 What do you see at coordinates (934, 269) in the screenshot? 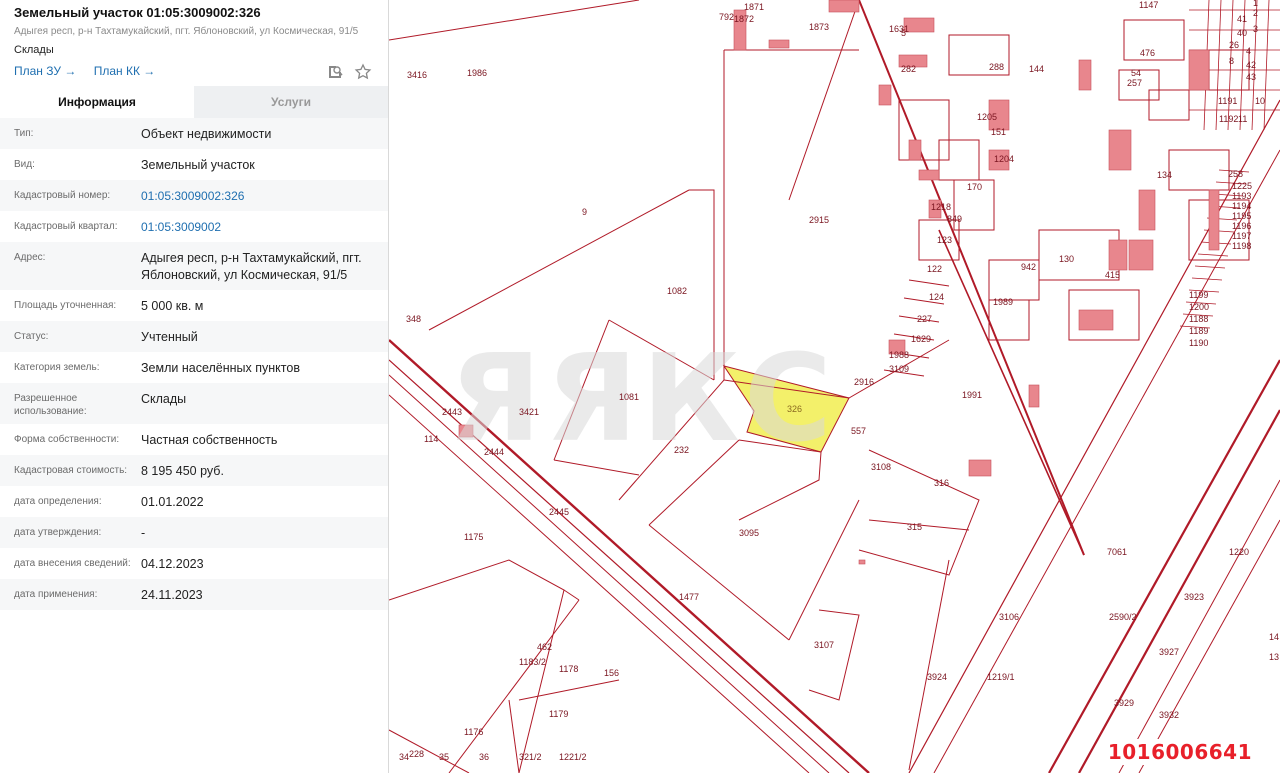
I see `parcel-number-label: 122` at bounding box center [934, 269].